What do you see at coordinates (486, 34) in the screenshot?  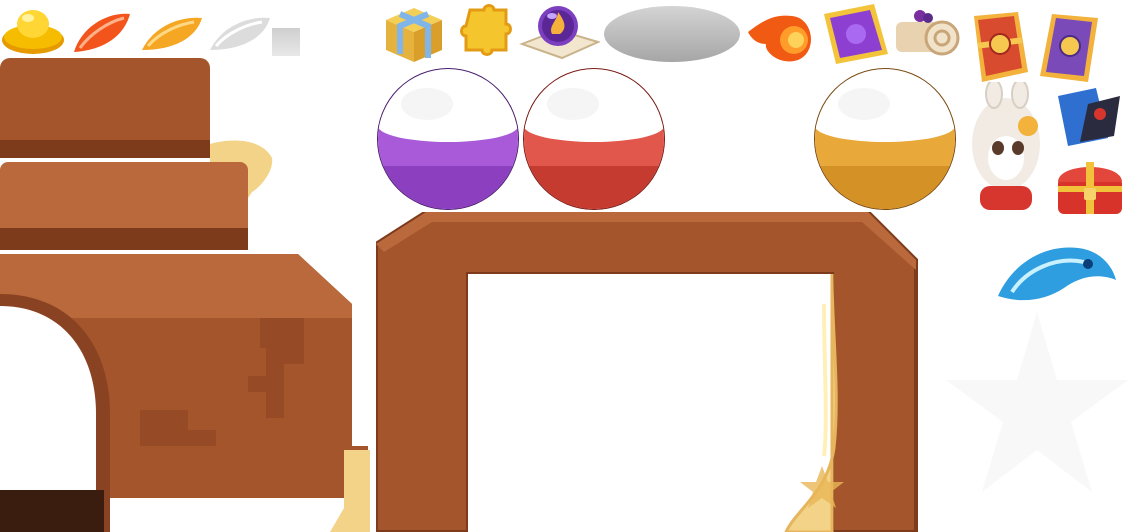 I see `puzzle-piece-icon` at bounding box center [486, 34].